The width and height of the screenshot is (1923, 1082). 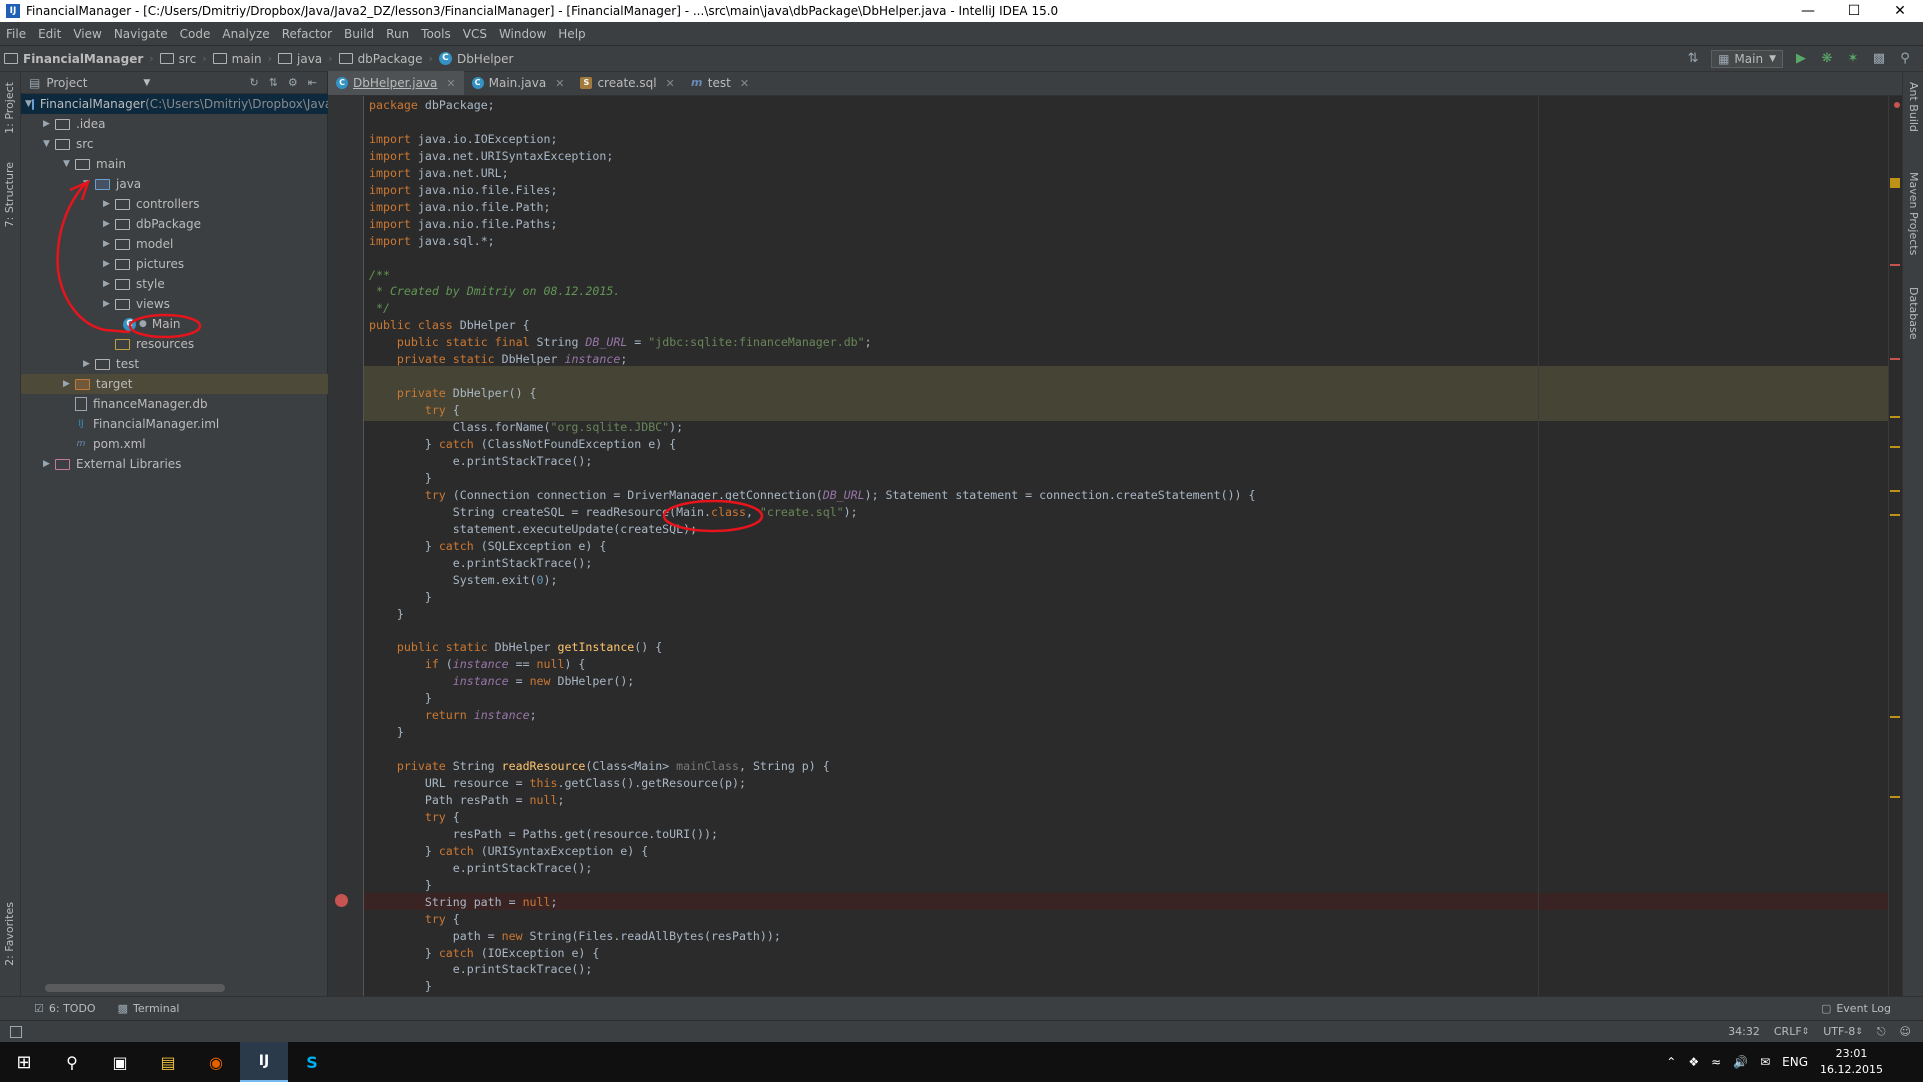 What do you see at coordinates (152, 324) in the screenshot?
I see `tree-item-main-class: C ● Main` at bounding box center [152, 324].